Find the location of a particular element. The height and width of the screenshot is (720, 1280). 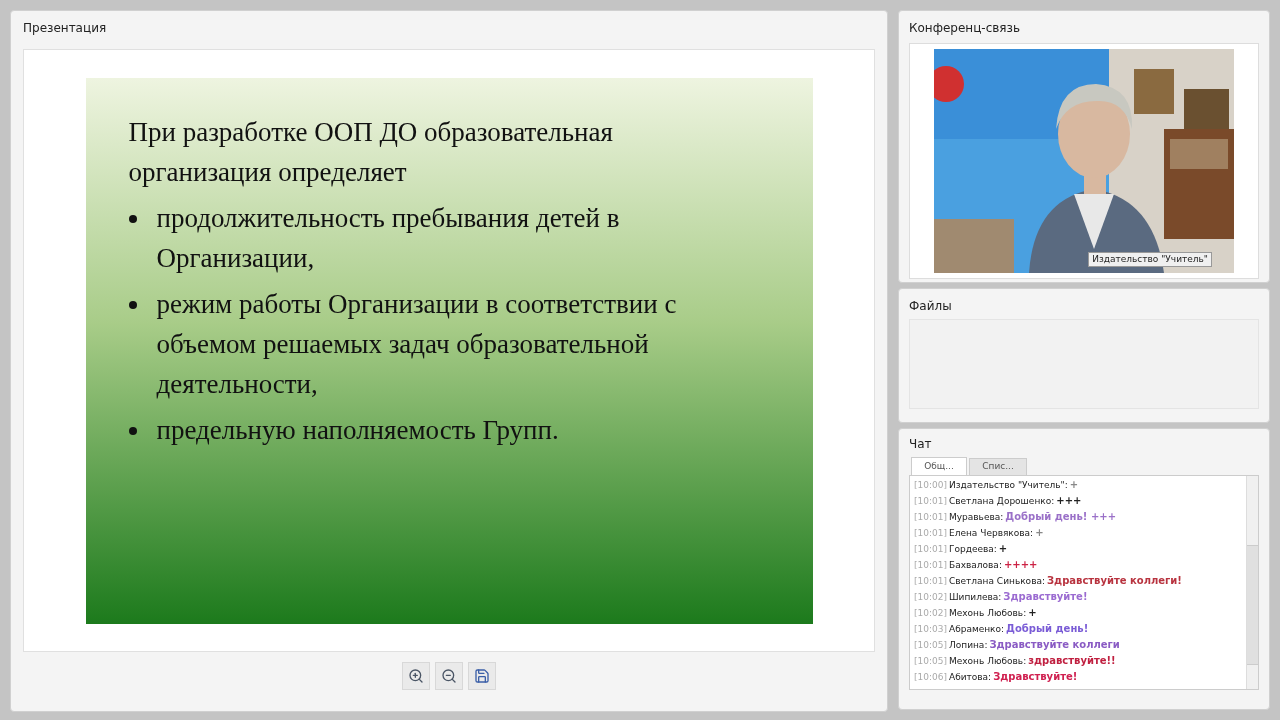

message-text: Здравствуйте коллеги! is located at coordinates (1114, 581).